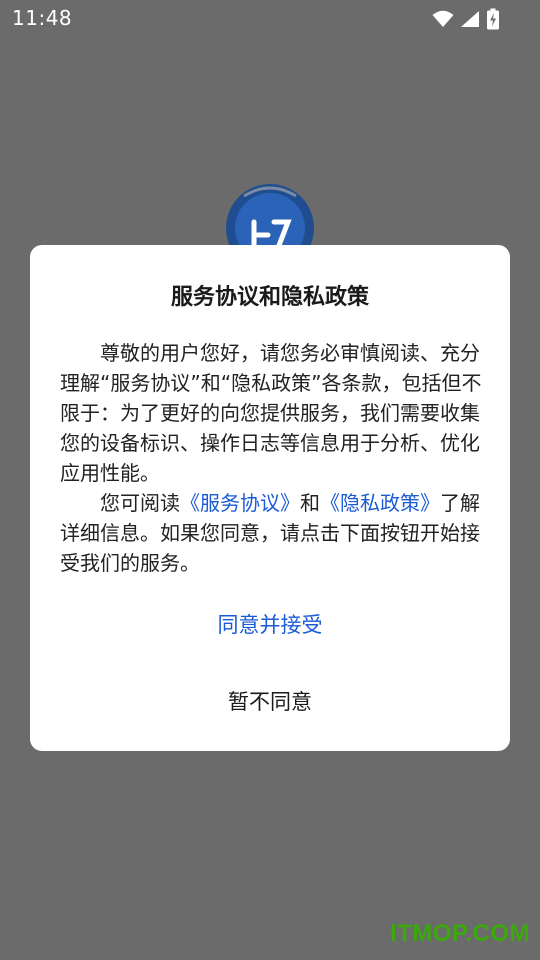 The height and width of the screenshot is (960, 540). Describe the element at coordinates (270, 625) in the screenshot. I see `agree-button: 同意并接受` at that location.